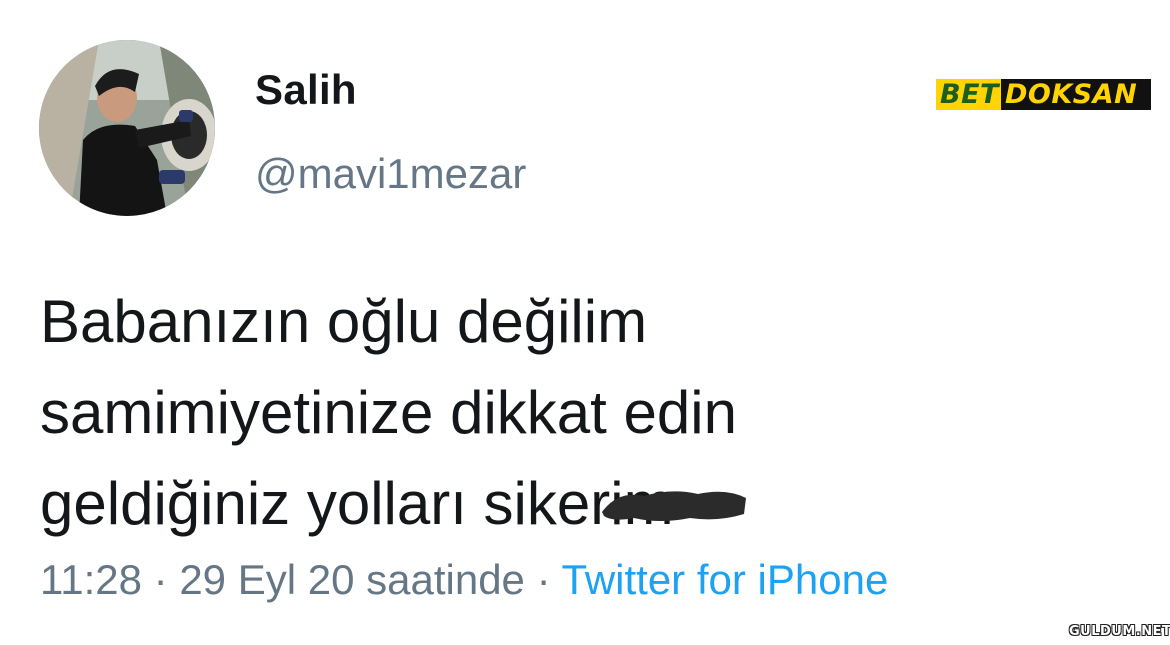  What do you see at coordinates (306, 90) in the screenshot?
I see `display-name: Salih` at bounding box center [306, 90].